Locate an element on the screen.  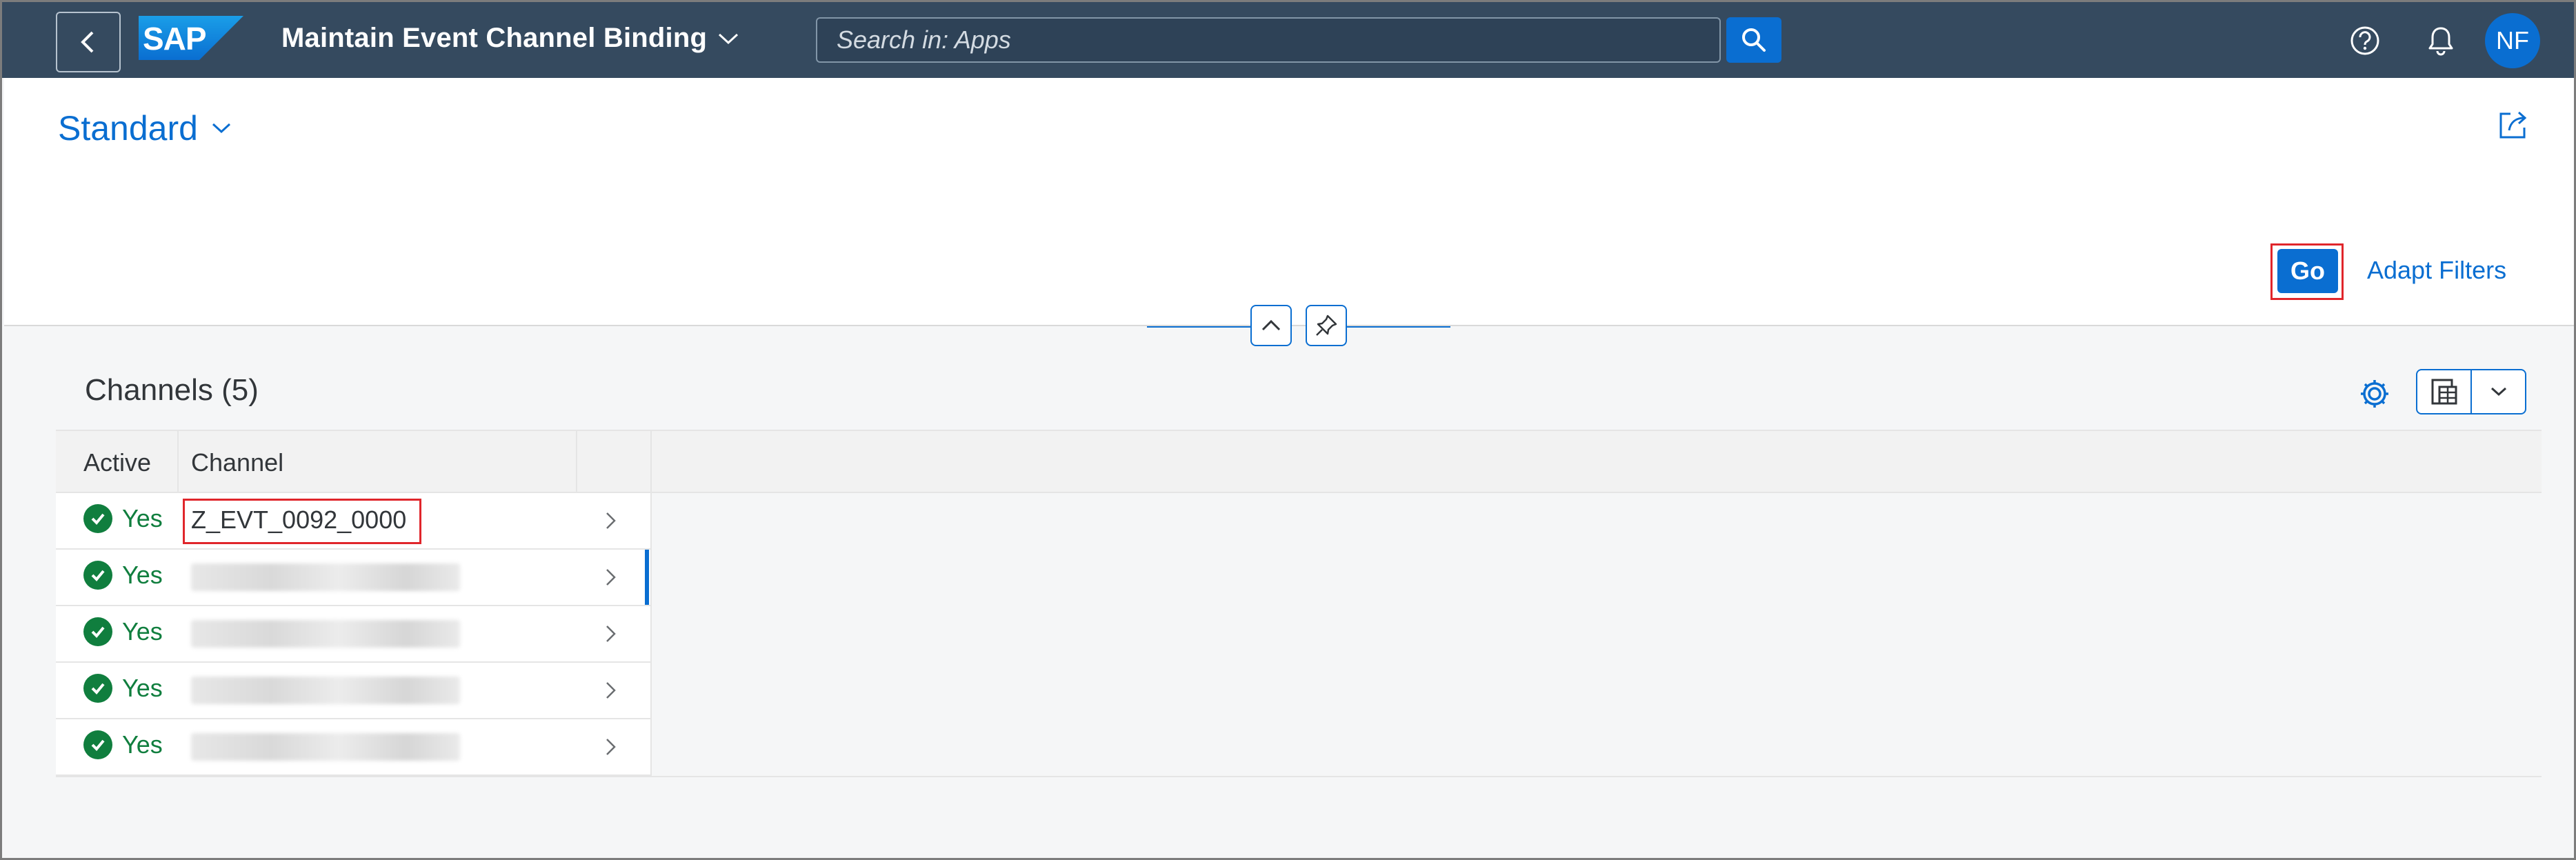
back-button is located at coordinates (88, 42).